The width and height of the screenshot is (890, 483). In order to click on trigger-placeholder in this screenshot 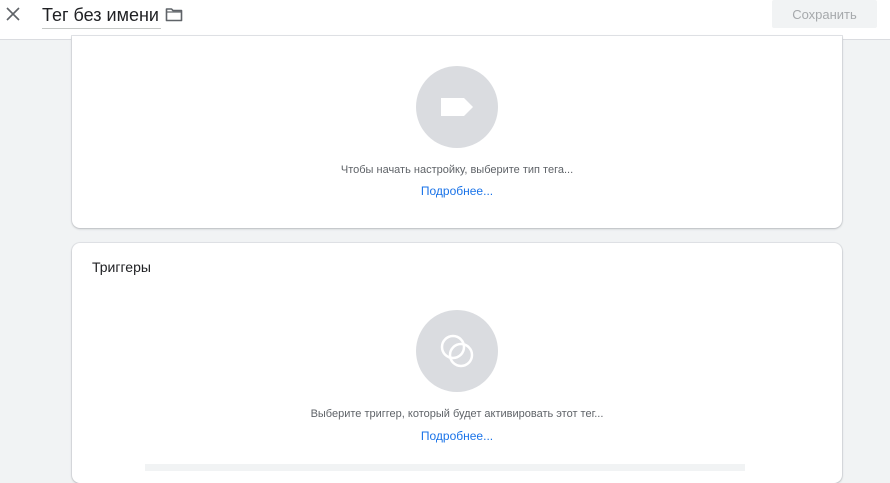, I will do `click(457, 351)`.